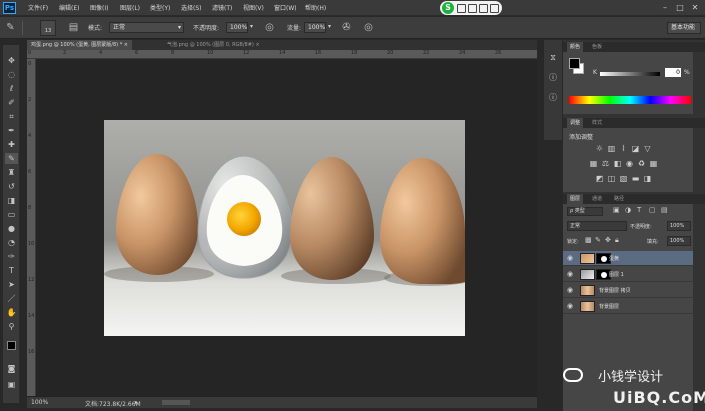  I want to click on menu-filter: 滤镜(T), so click(222, 7).